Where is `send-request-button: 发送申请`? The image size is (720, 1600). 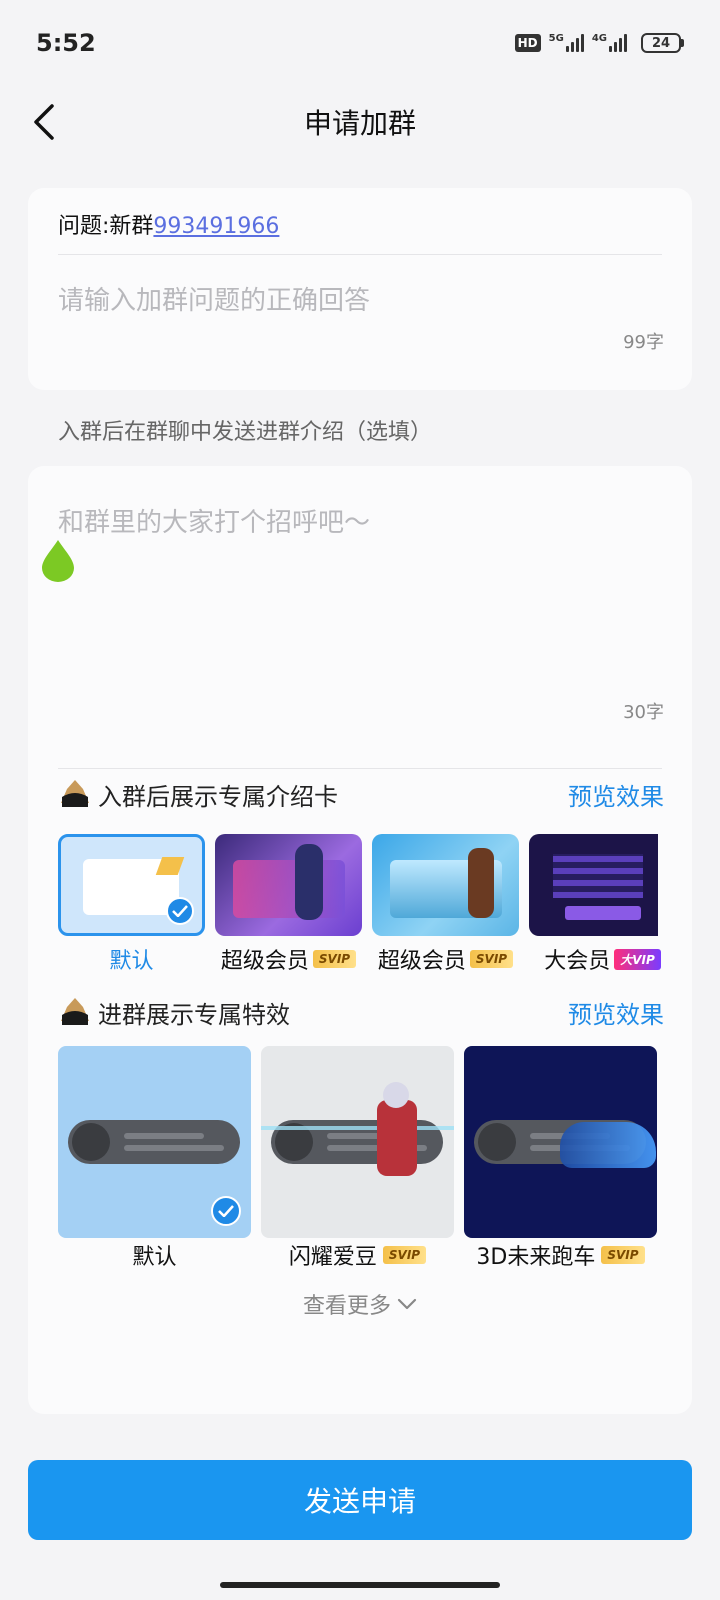
send-request-button: 发送申请 is located at coordinates (360, 1500).